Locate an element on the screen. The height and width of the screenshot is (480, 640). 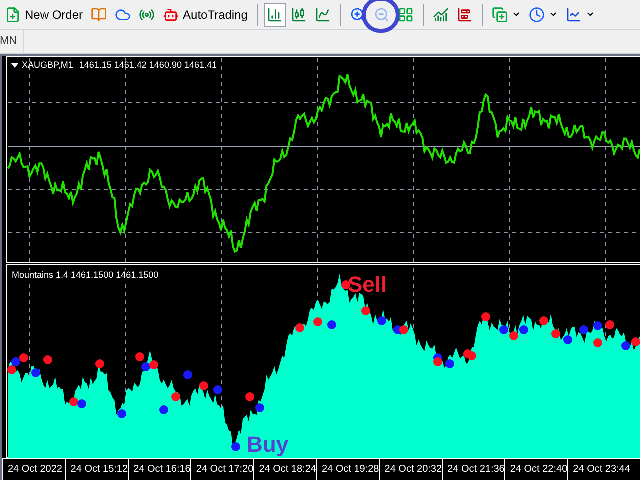
time-axis-label: 24 Oct 21:36 is located at coordinates (473, 469).